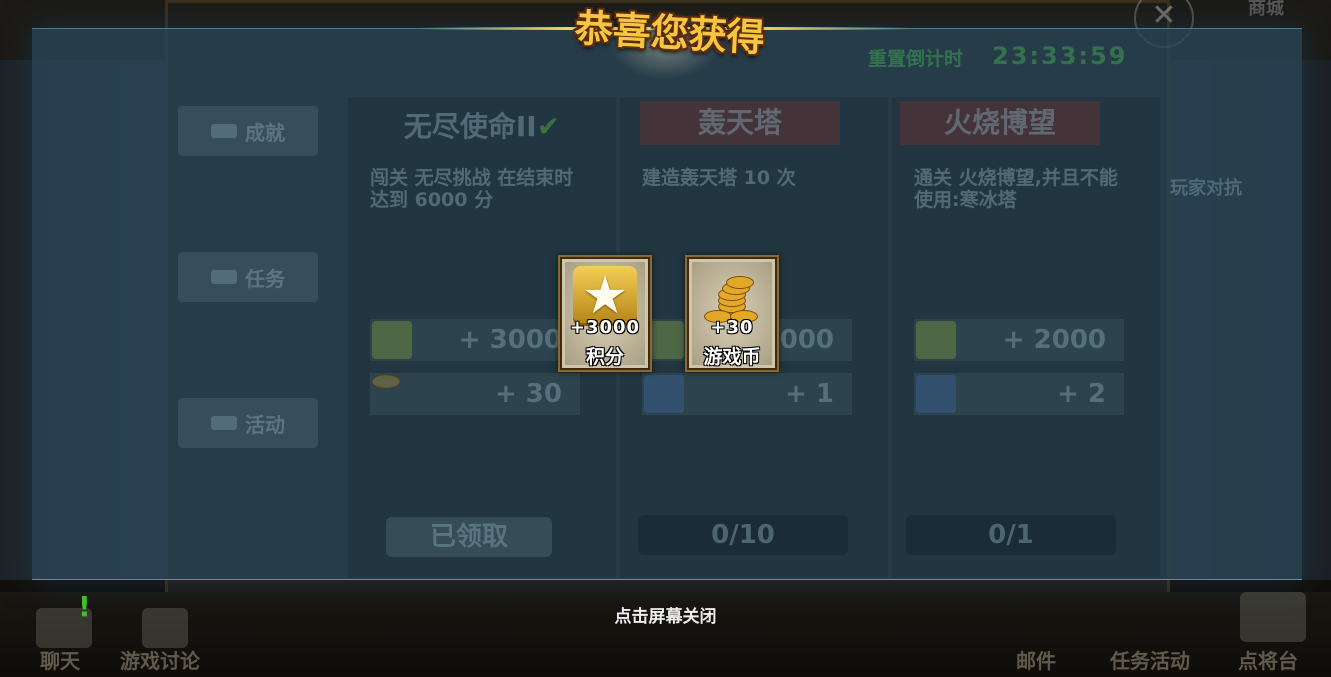 The height and width of the screenshot is (677, 1331). What do you see at coordinates (265, 132) in the screenshot?
I see `tab-label: 成就` at bounding box center [265, 132].